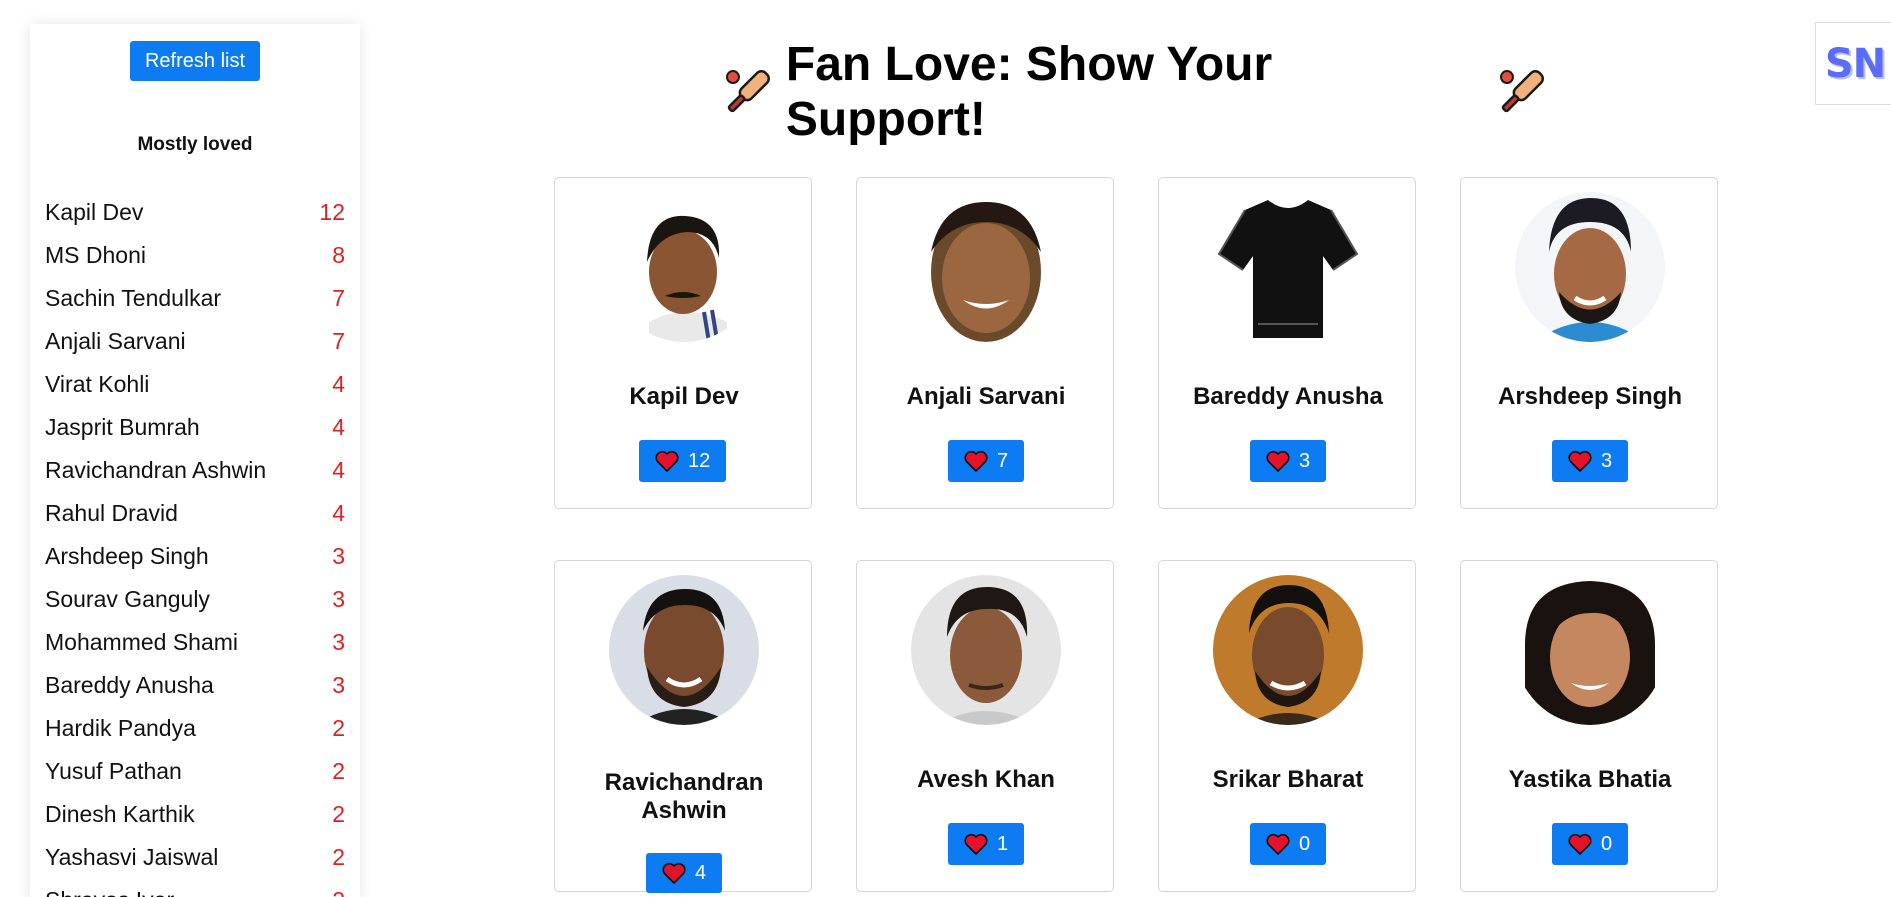  What do you see at coordinates (133, 298) in the screenshot?
I see `ranking-name: Sachin Tendulkar` at bounding box center [133, 298].